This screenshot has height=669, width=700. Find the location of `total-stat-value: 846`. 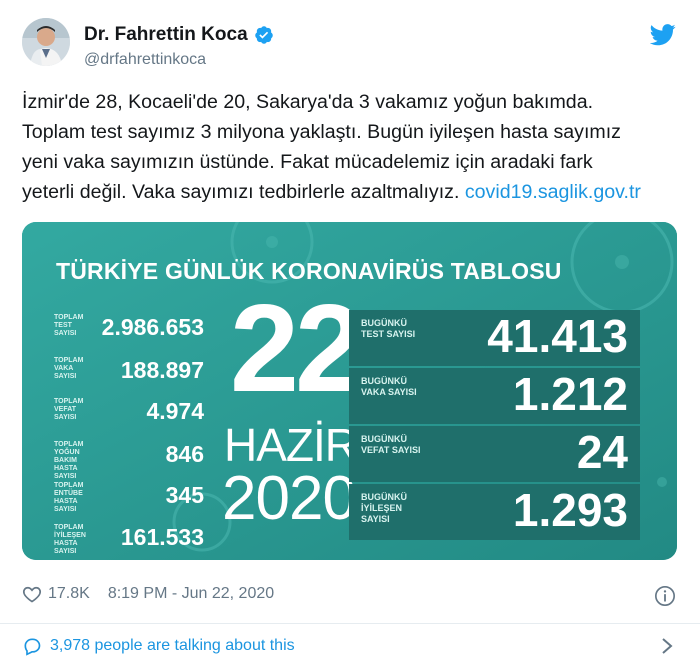

total-stat-value: 846 is located at coordinates (184, 454).